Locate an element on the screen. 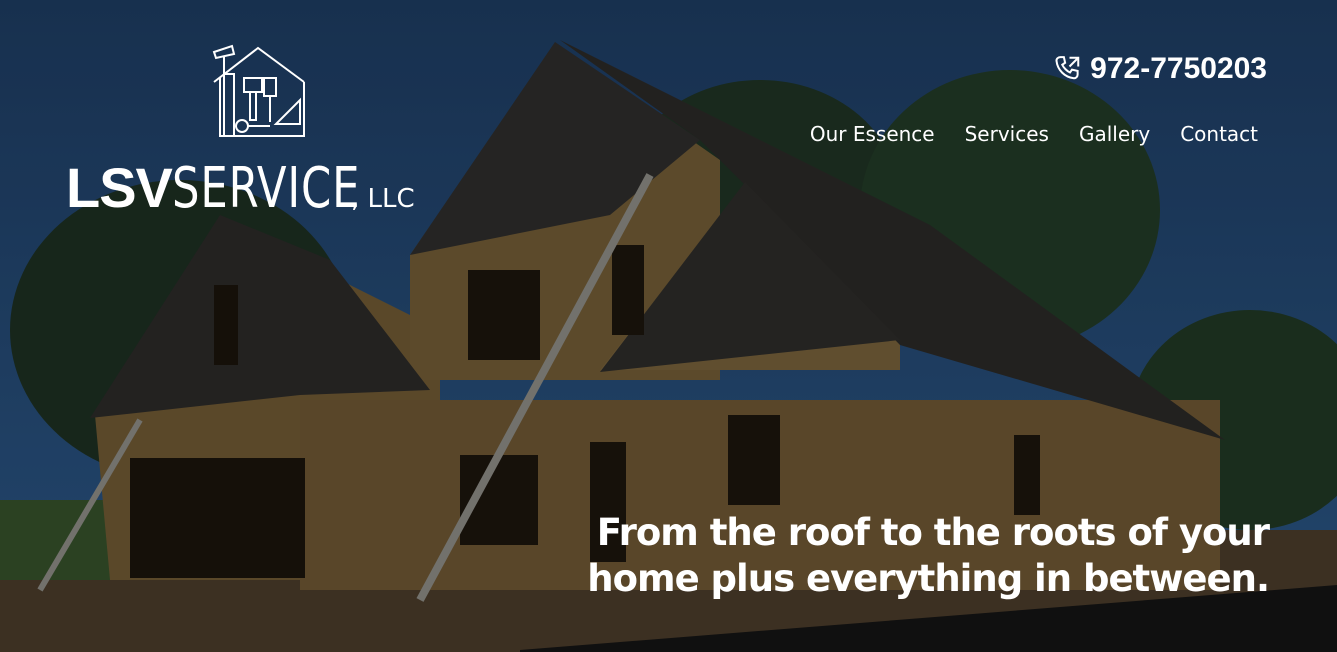  brand-suffix: , LLC is located at coordinates (383, 199).